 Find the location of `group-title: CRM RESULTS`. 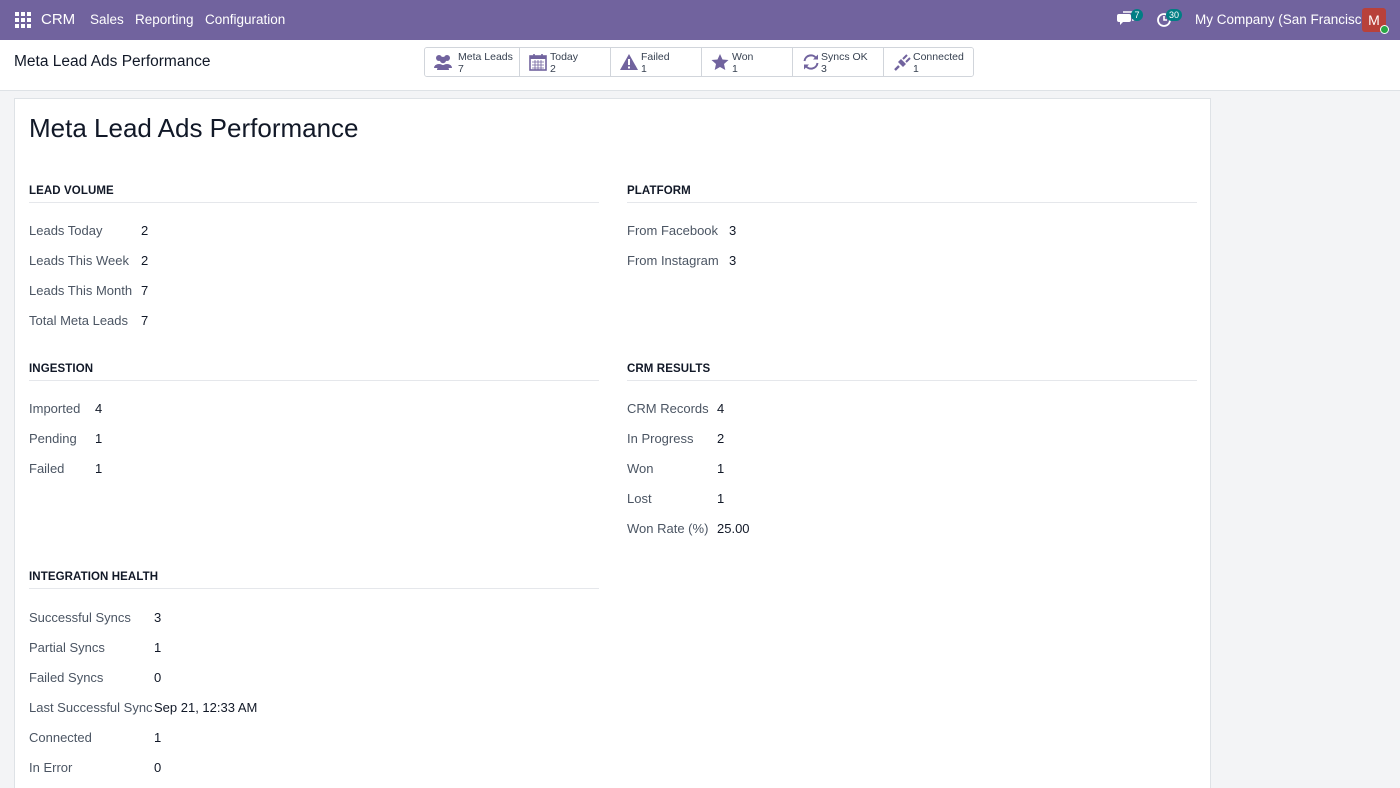

group-title: CRM RESULTS is located at coordinates (912, 372).